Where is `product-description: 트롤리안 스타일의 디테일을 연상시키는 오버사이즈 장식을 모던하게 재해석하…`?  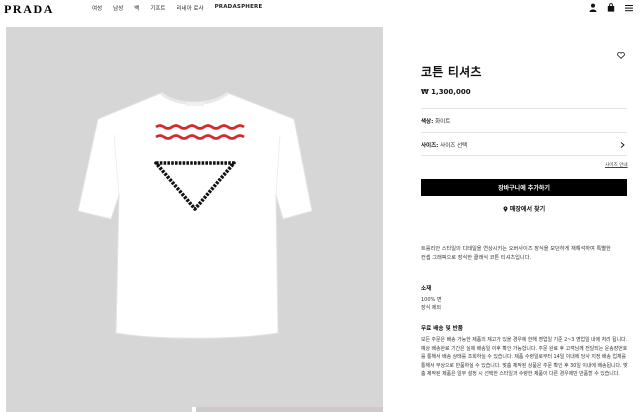 product-description: 트롤리안 스타일의 디테일을 연상시키는 오버사이즈 장식을 모던하게 재해석하… is located at coordinates (516, 253).